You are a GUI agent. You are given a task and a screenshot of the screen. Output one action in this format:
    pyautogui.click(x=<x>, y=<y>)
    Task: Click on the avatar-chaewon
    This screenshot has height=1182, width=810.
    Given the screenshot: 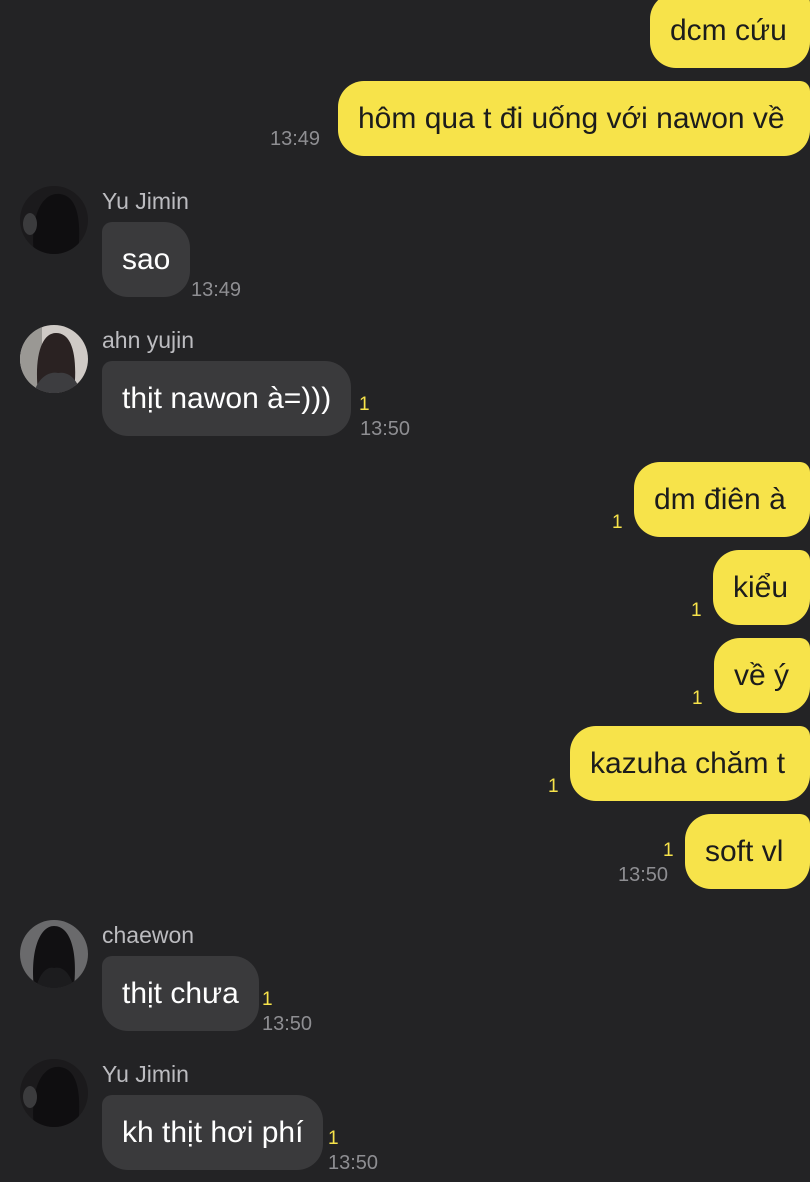 What is the action you would take?
    pyautogui.click(x=54, y=954)
    